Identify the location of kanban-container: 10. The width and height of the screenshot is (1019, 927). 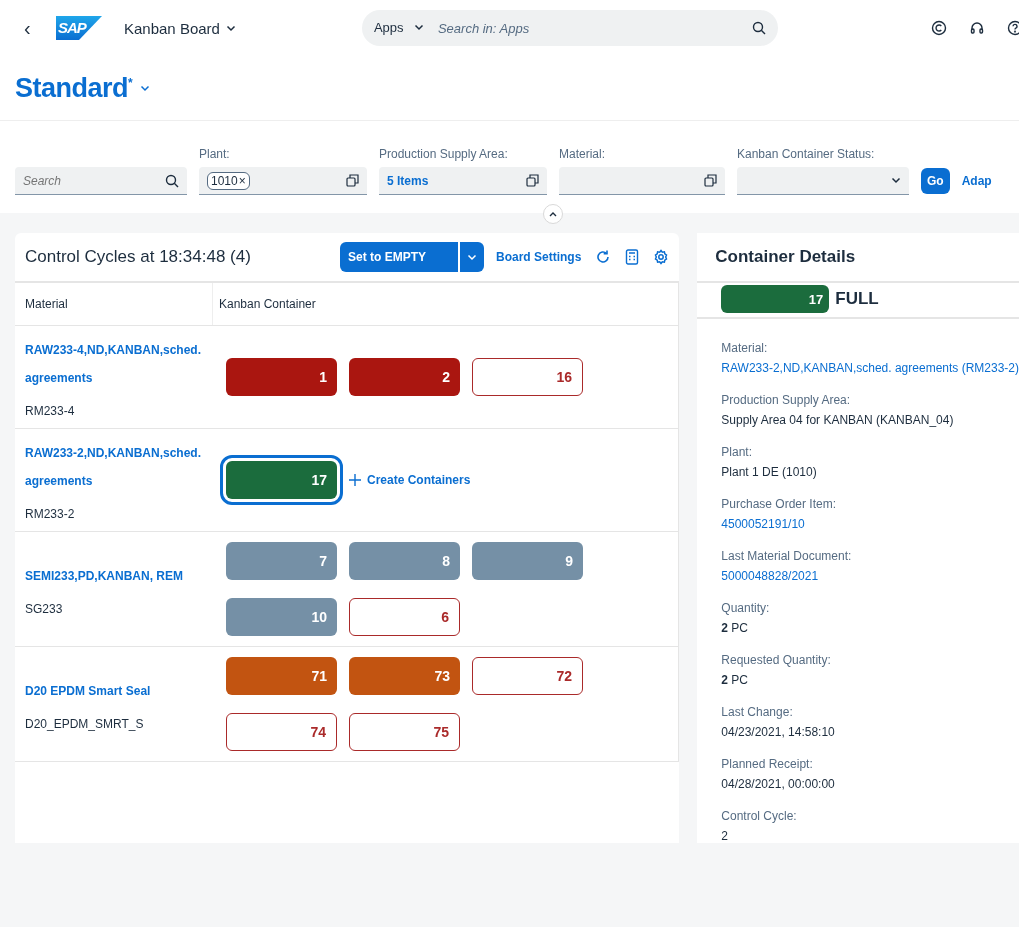
(281, 617).